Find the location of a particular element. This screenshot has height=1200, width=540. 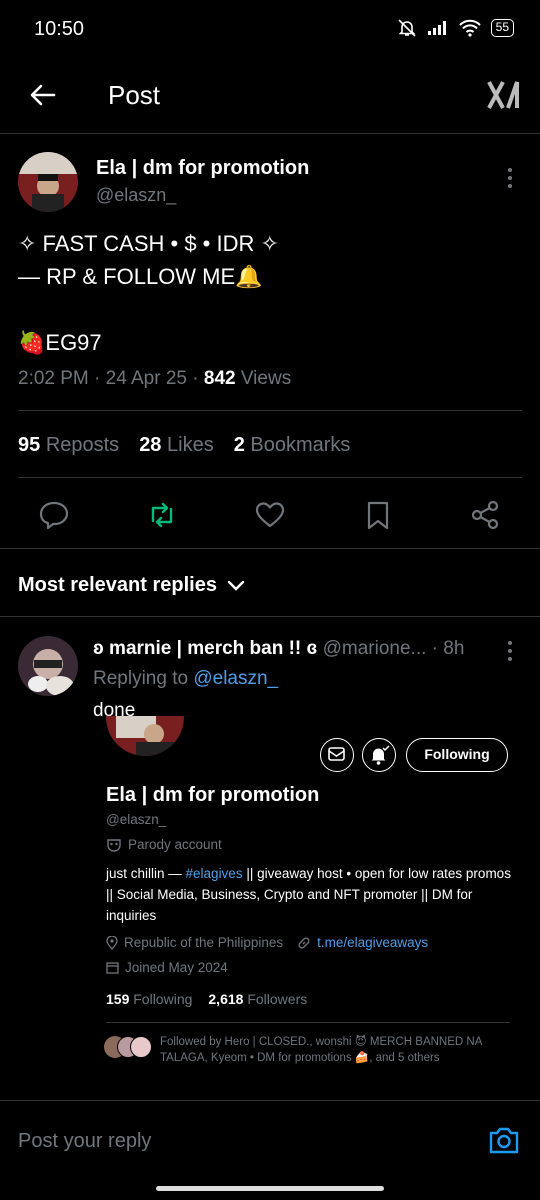

card-avatar is located at coordinates (145, 736).